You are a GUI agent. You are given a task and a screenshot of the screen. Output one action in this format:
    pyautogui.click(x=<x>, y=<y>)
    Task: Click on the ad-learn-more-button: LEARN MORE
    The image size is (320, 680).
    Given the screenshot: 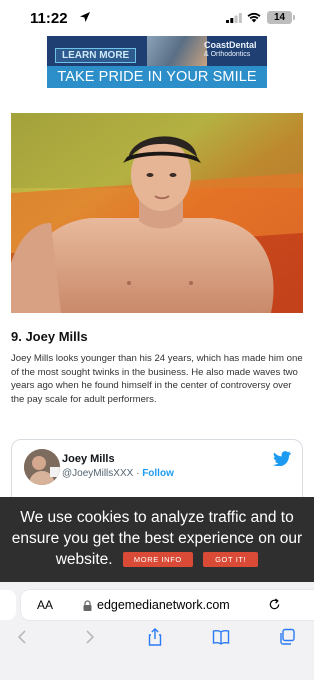 What is the action you would take?
    pyautogui.click(x=96, y=55)
    